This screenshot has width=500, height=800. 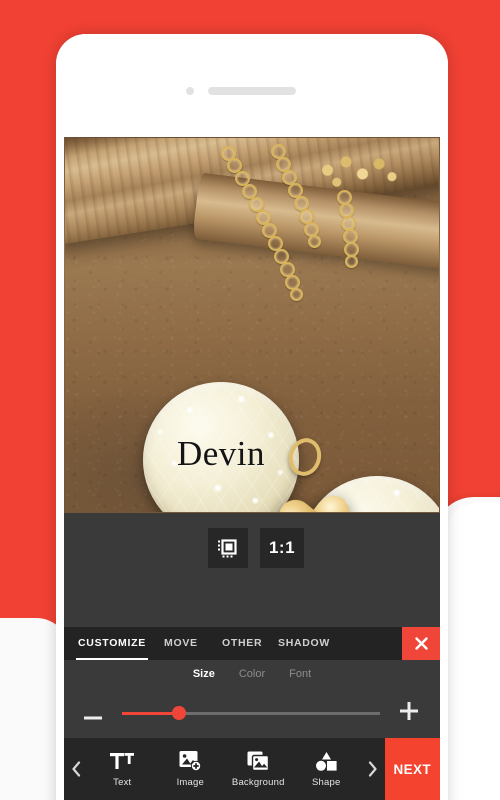 I want to click on tool-text-label: Text, so click(x=122, y=782).